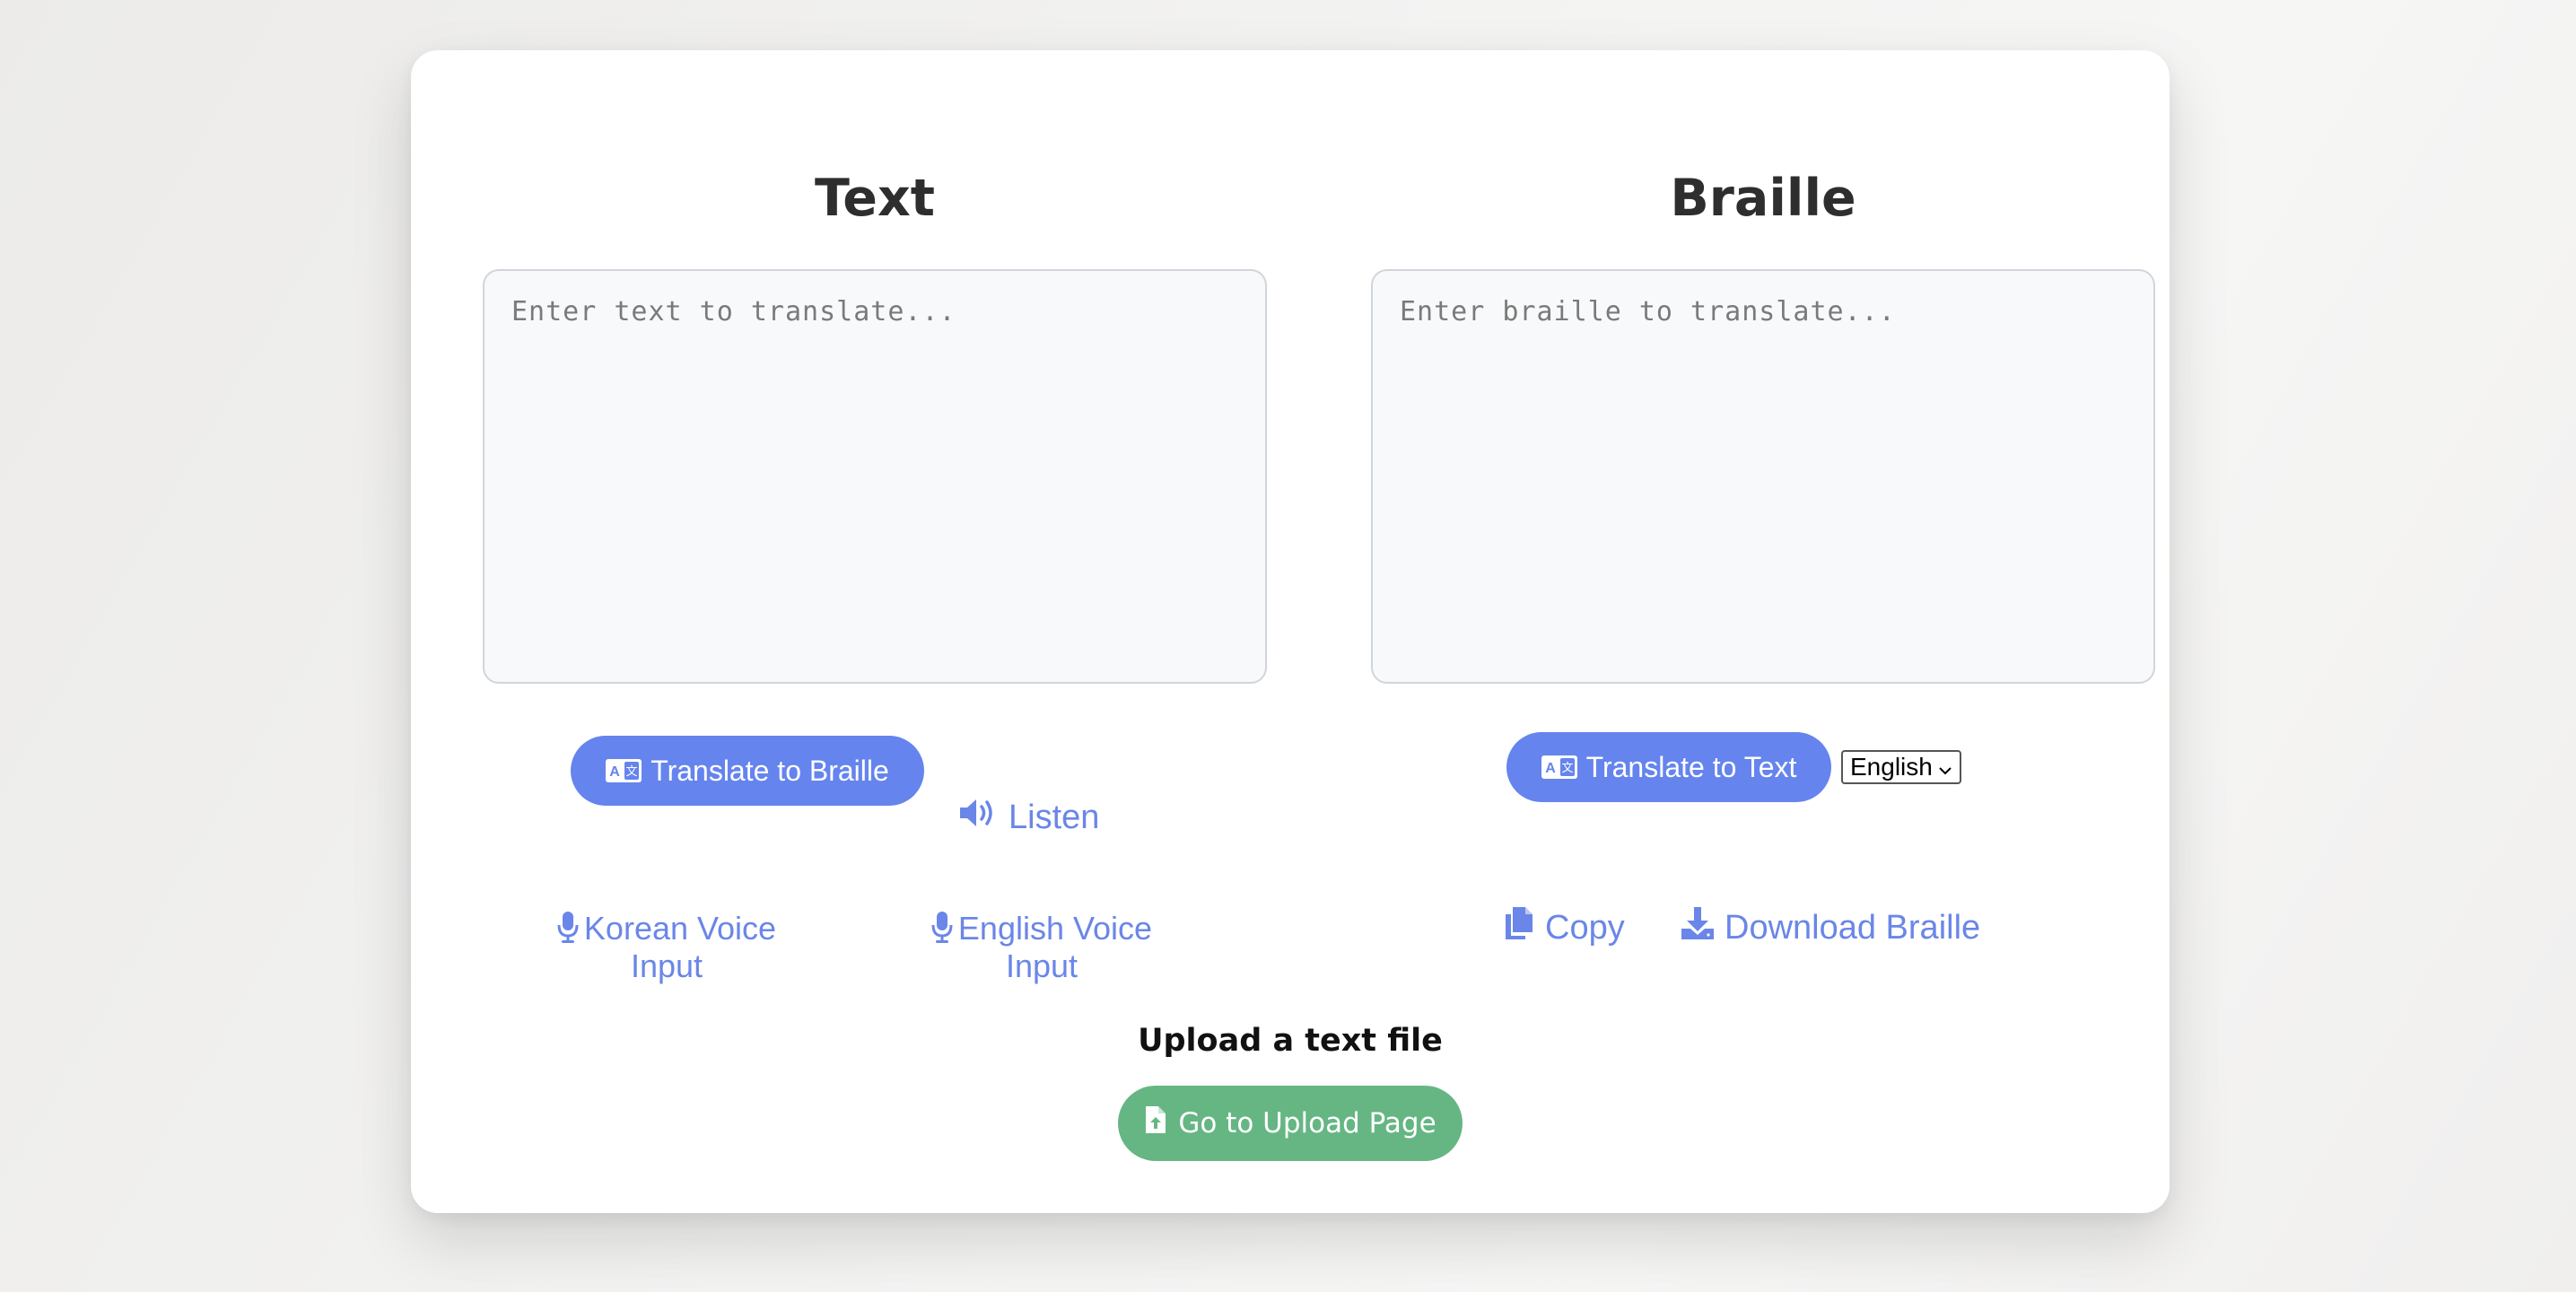 The image size is (2576, 1292). What do you see at coordinates (979, 817) in the screenshot?
I see `volume-icon` at bounding box center [979, 817].